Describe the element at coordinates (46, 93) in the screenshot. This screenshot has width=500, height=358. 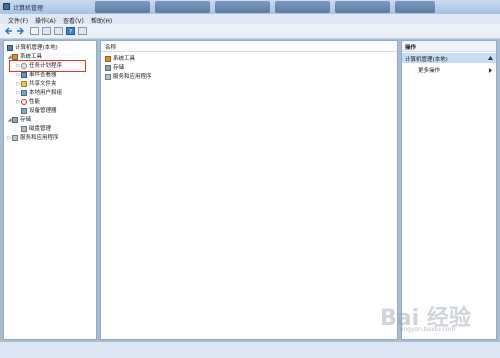
I see `tree-label: 本地用户和组` at that location.